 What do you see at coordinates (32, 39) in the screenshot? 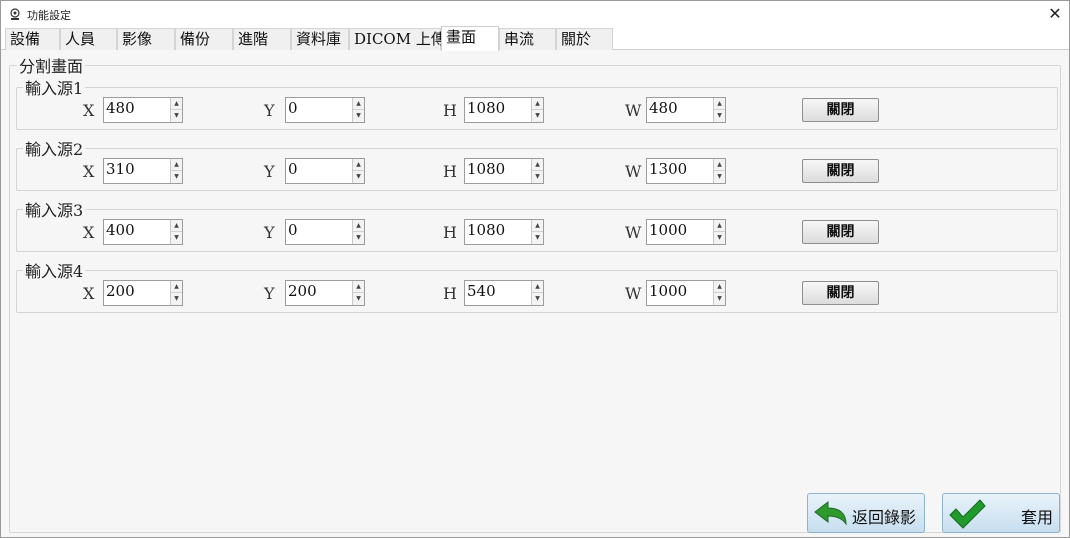
I see `tab-device: 設備` at bounding box center [32, 39].